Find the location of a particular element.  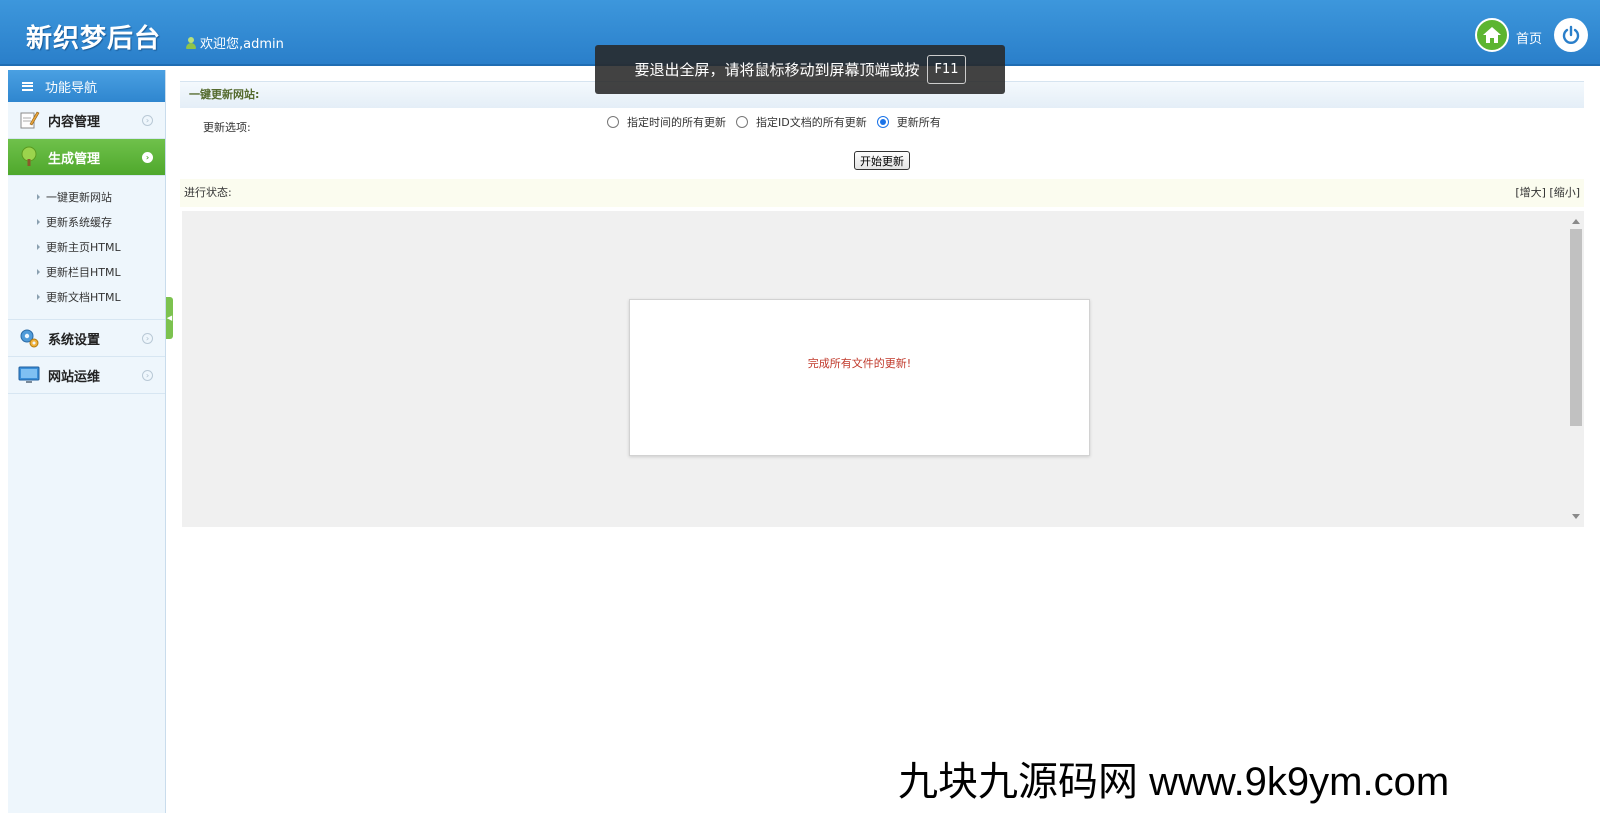

sidebar-item-label: 内容管理 is located at coordinates (74, 122).